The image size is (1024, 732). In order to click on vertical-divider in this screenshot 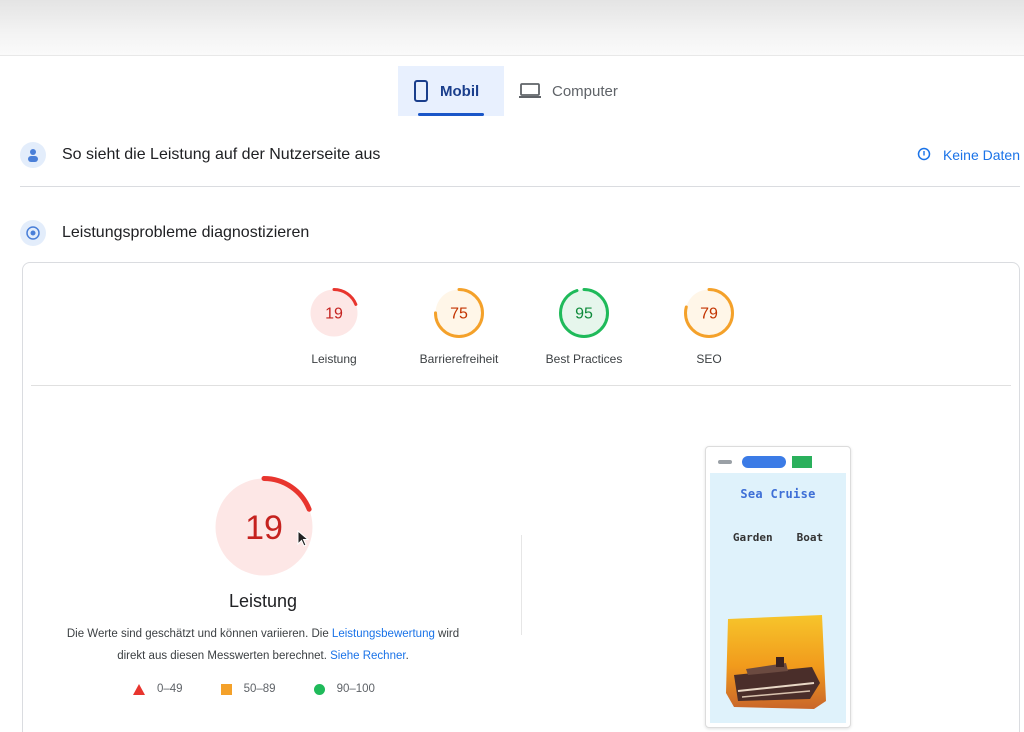, I will do `click(521, 585)`.